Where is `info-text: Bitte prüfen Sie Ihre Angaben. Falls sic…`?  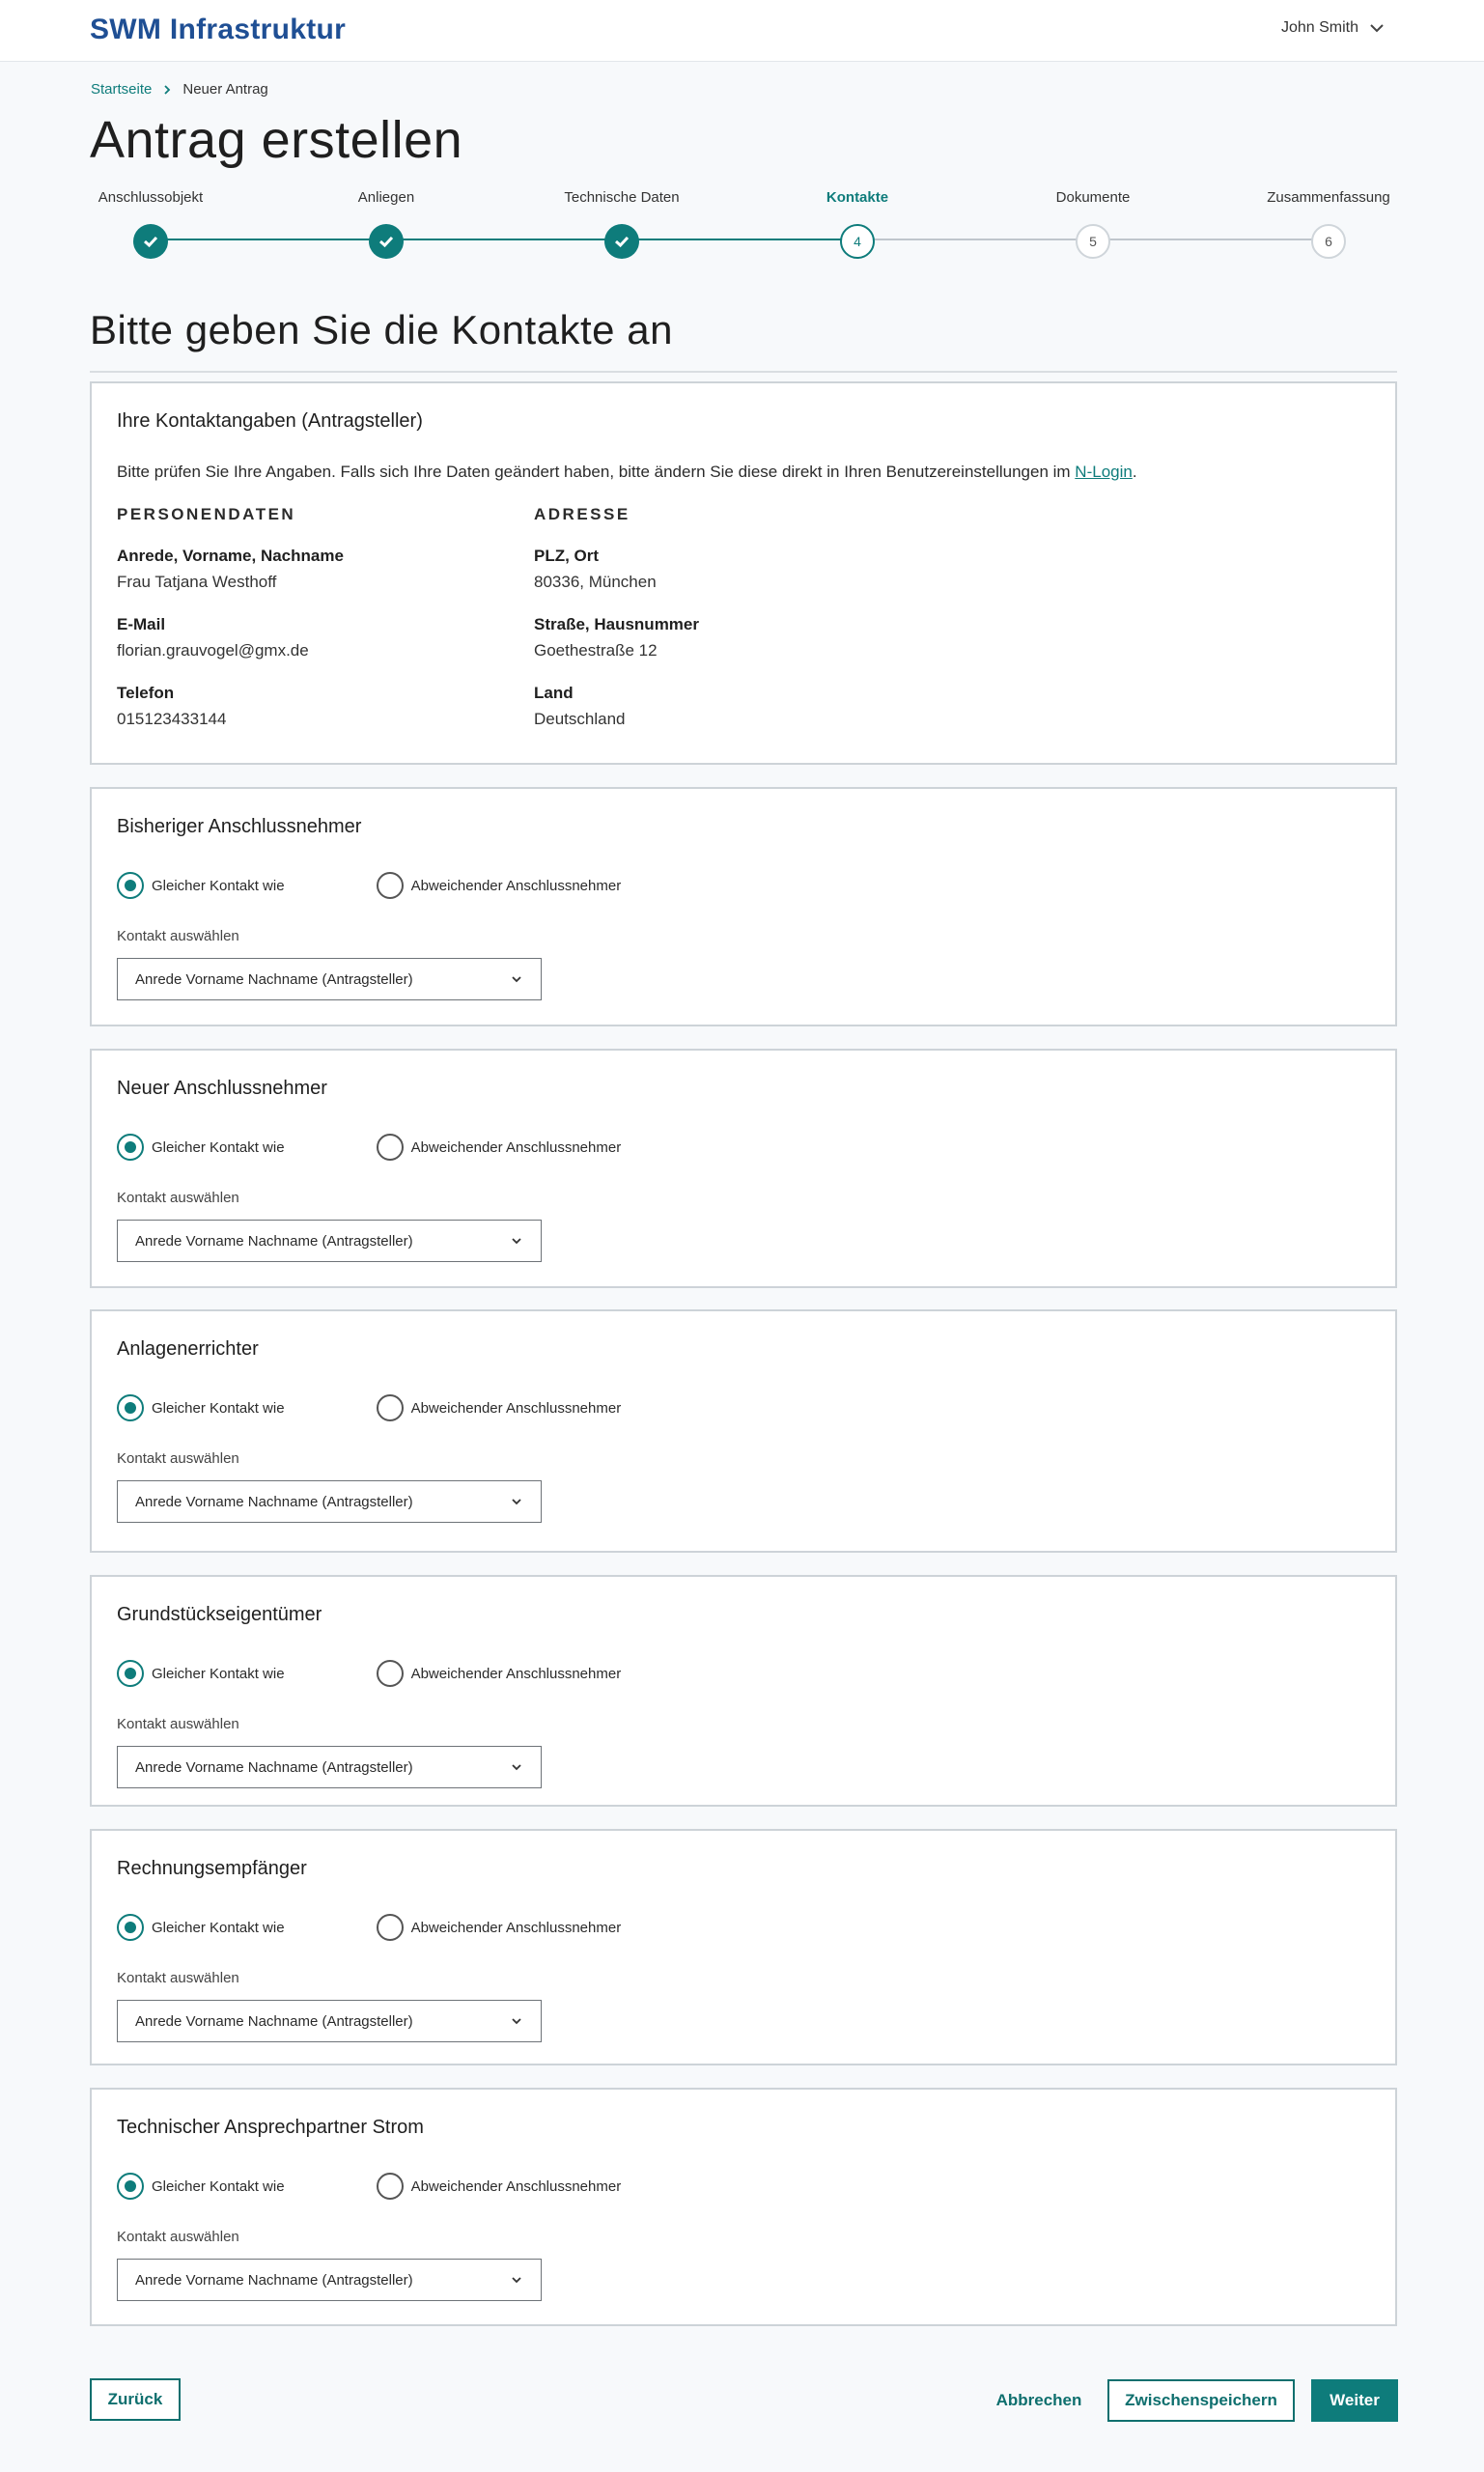 info-text: Bitte prüfen Sie Ihre Angaben. Falls sic… is located at coordinates (627, 472).